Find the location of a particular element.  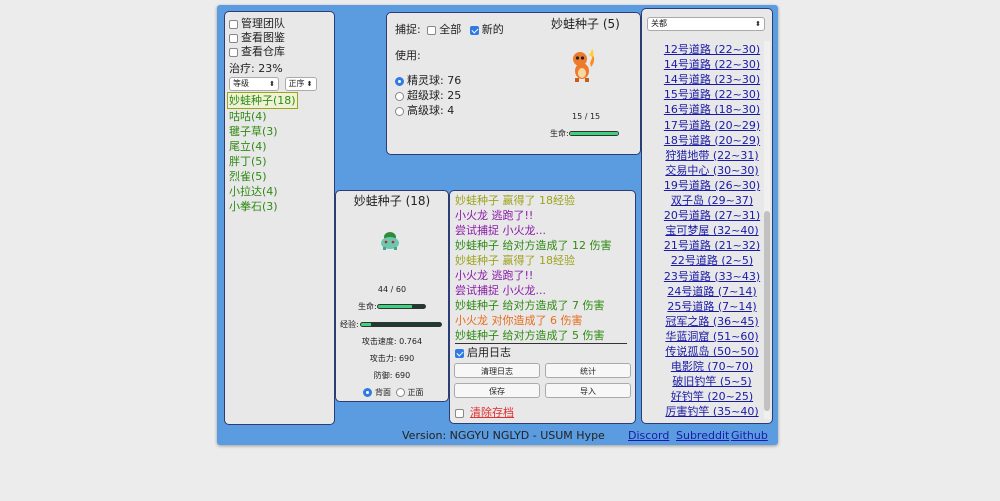

route-link: 冠军之路 (36~45) is located at coordinates (712, 321).